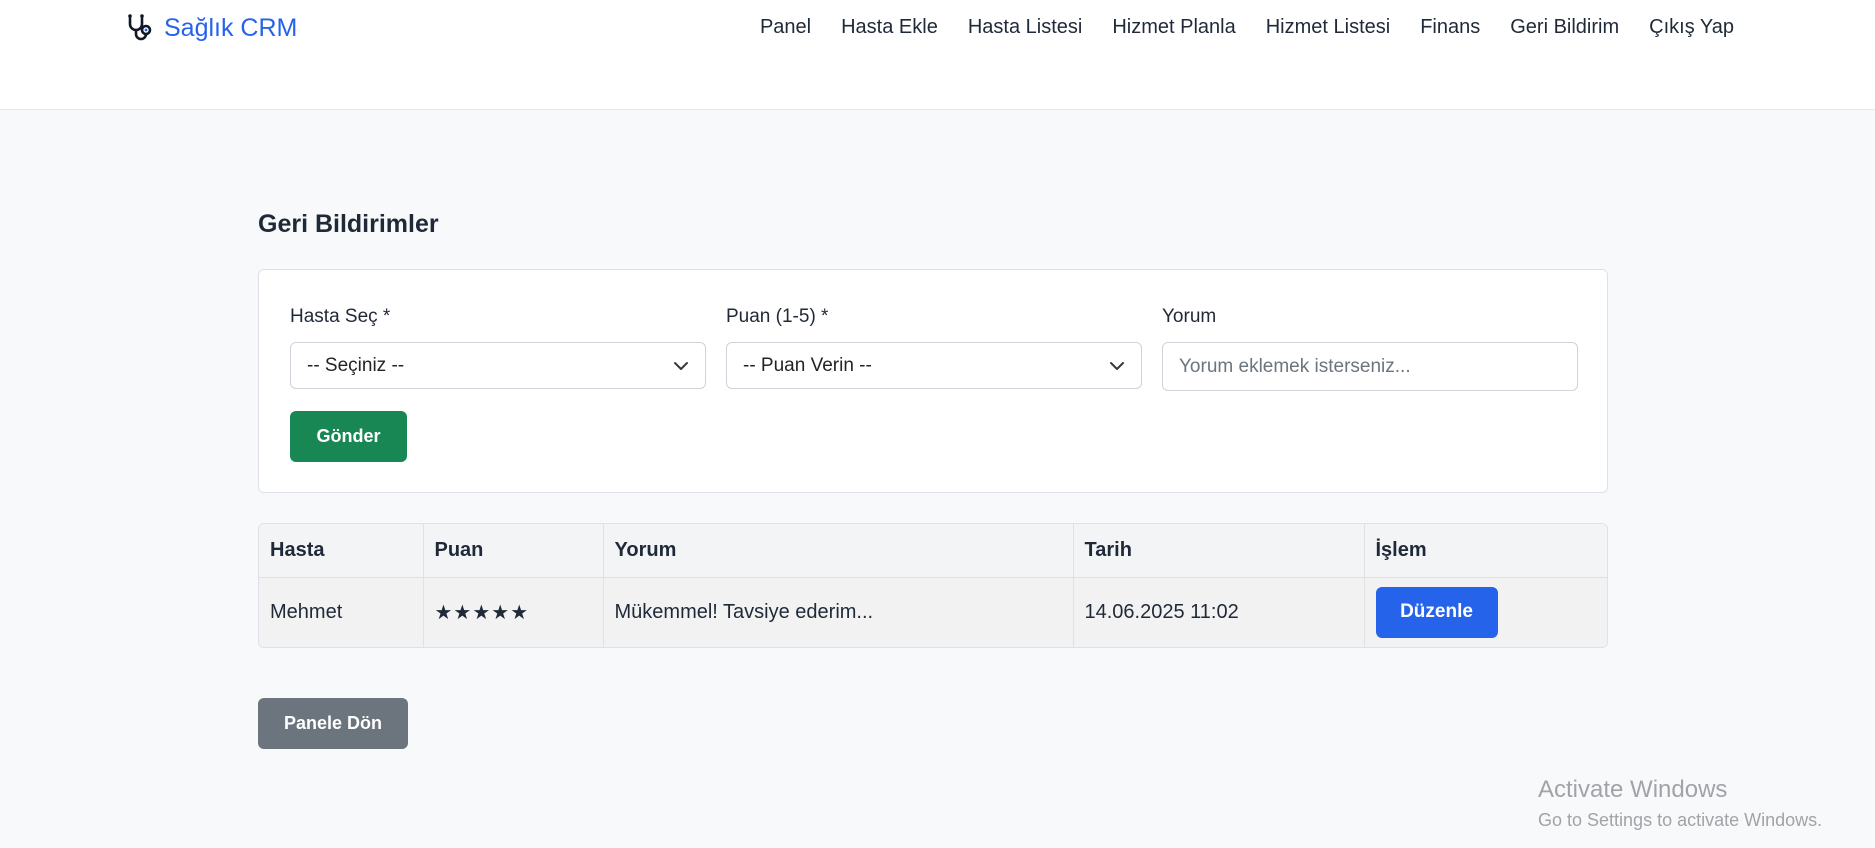 The image size is (1875, 848). Describe the element at coordinates (333, 723) in the screenshot. I see `back-to-panel-button: Panele Dön` at that location.